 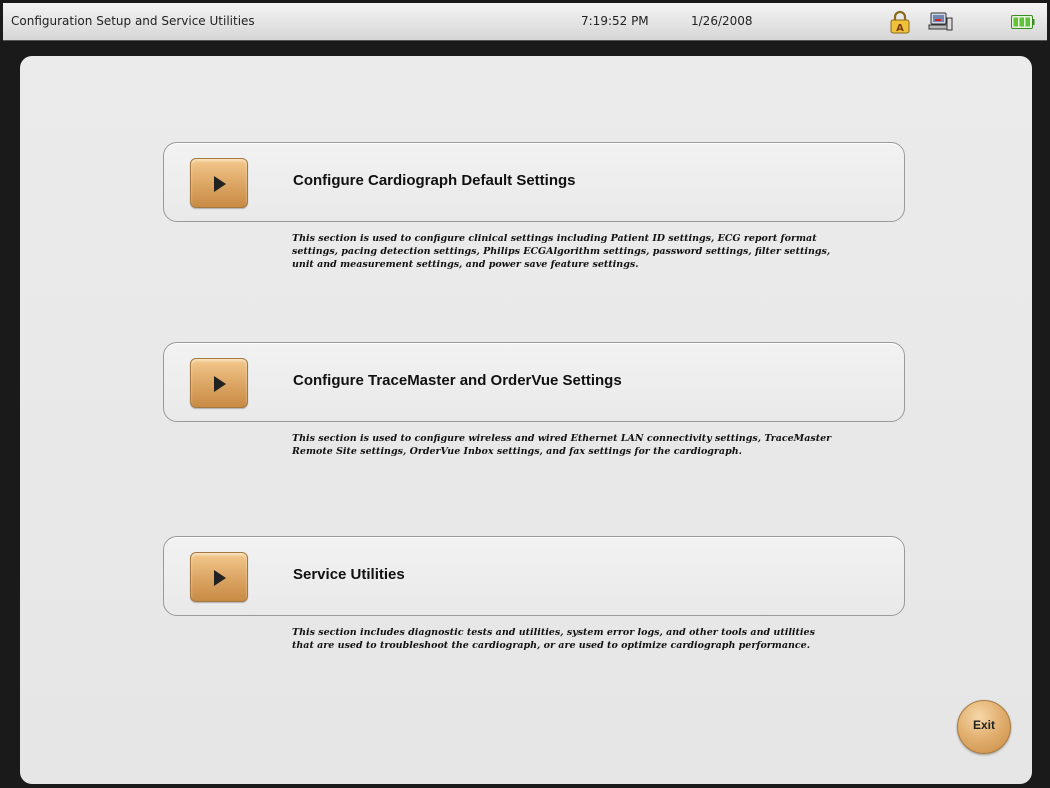 I want to click on exit-button: Exit, so click(x=984, y=727).